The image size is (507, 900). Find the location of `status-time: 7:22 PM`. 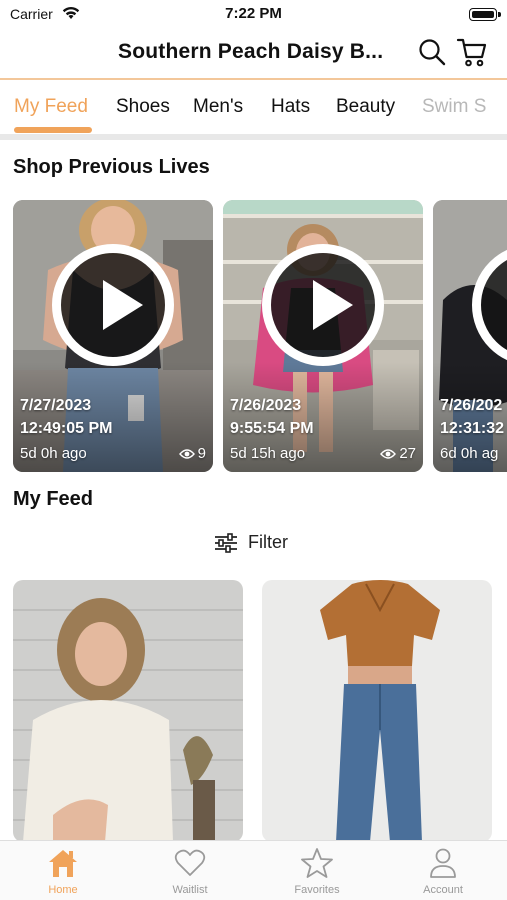

status-time: 7:22 PM is located at coordinates (253, 13).